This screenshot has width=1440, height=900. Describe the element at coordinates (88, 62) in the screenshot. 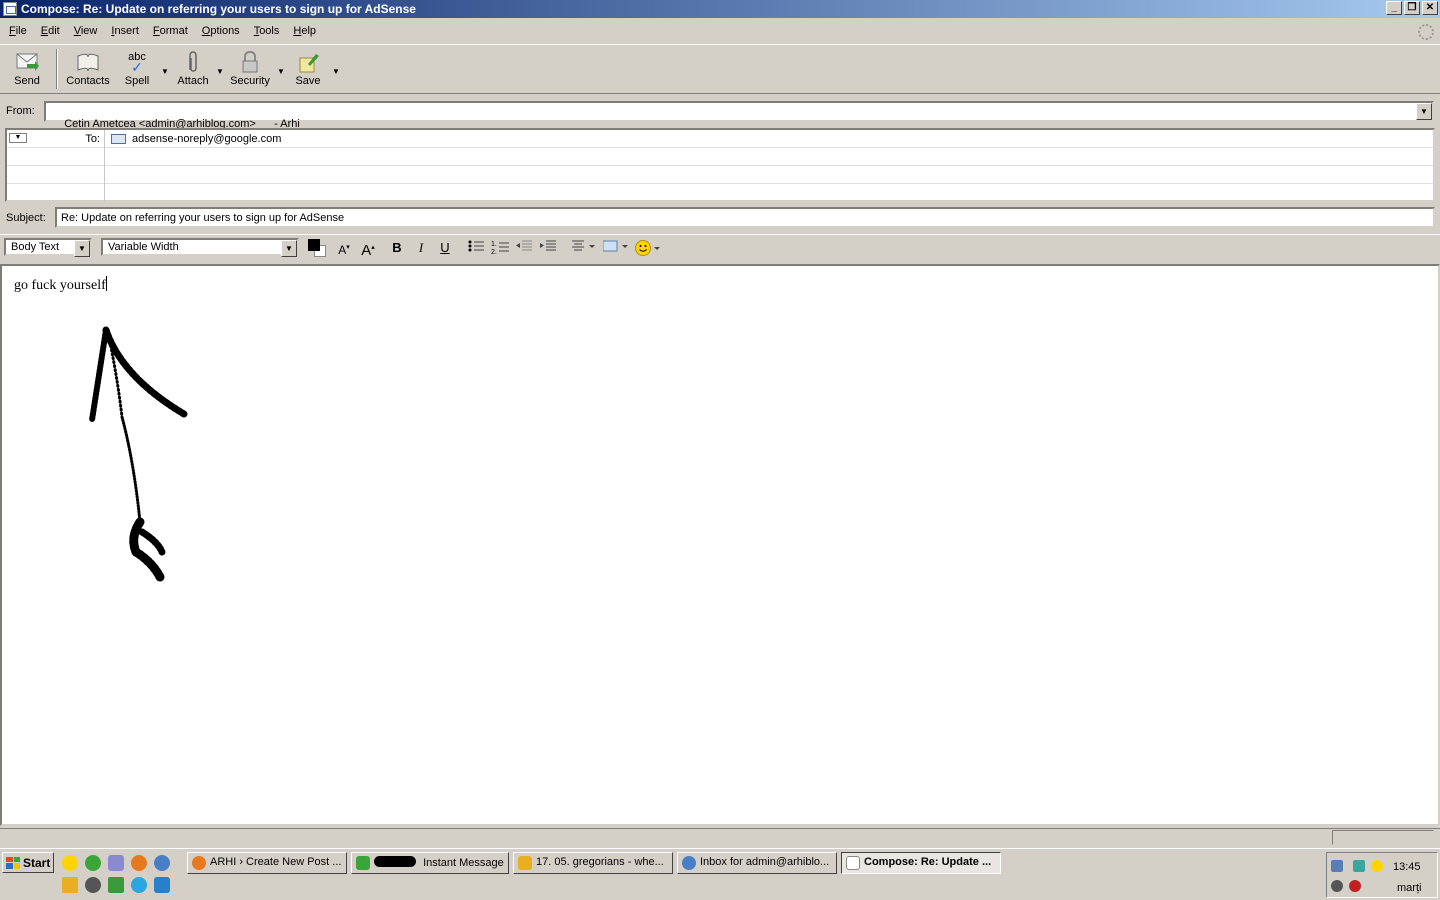

I see `address-book-icon` at that location.